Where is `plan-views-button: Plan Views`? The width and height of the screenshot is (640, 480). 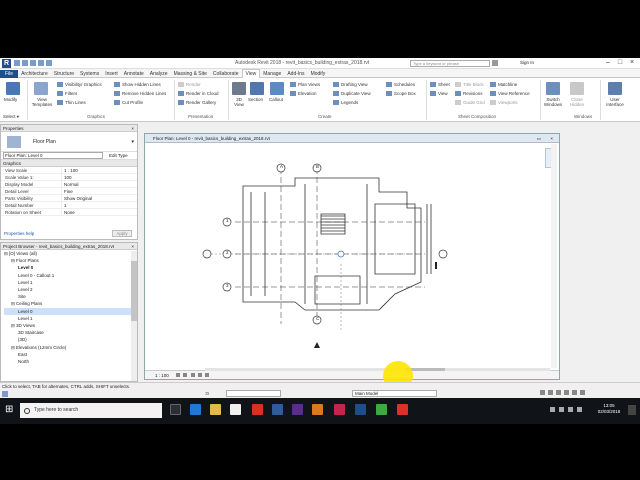 plan-views-button: Plan Views is located at coordinates (305, 85).